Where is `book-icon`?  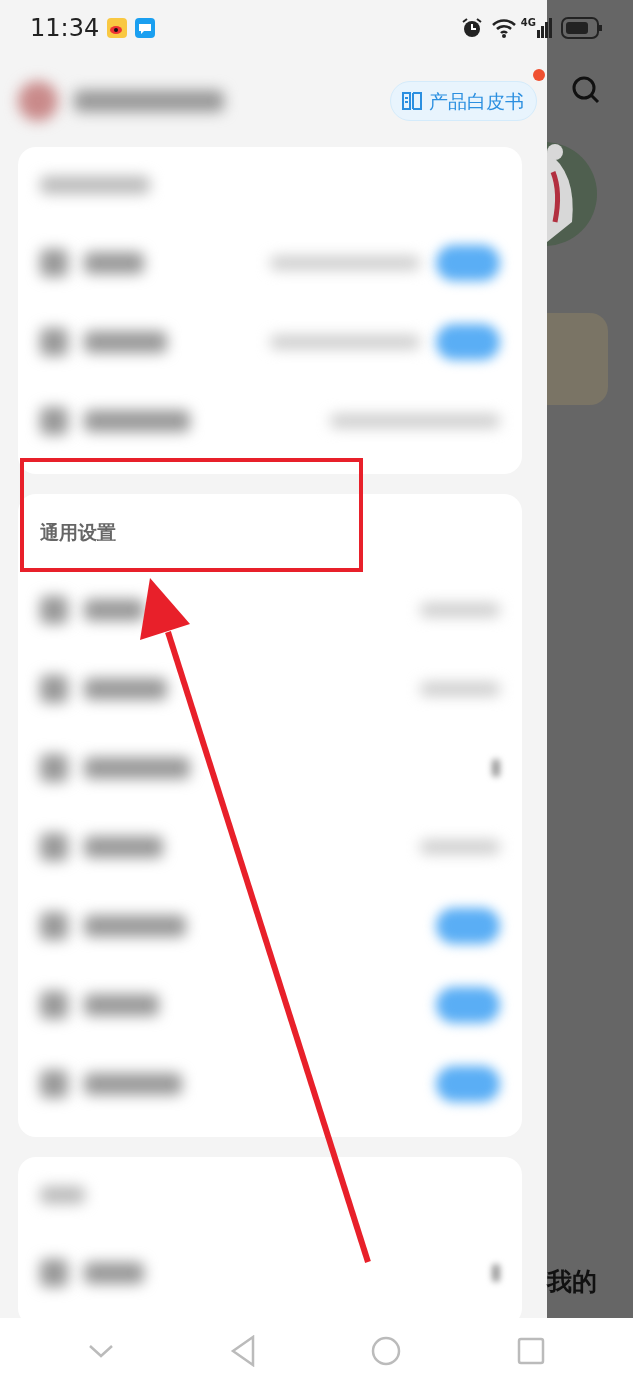 book-icon is located at coordinates (412, 101).